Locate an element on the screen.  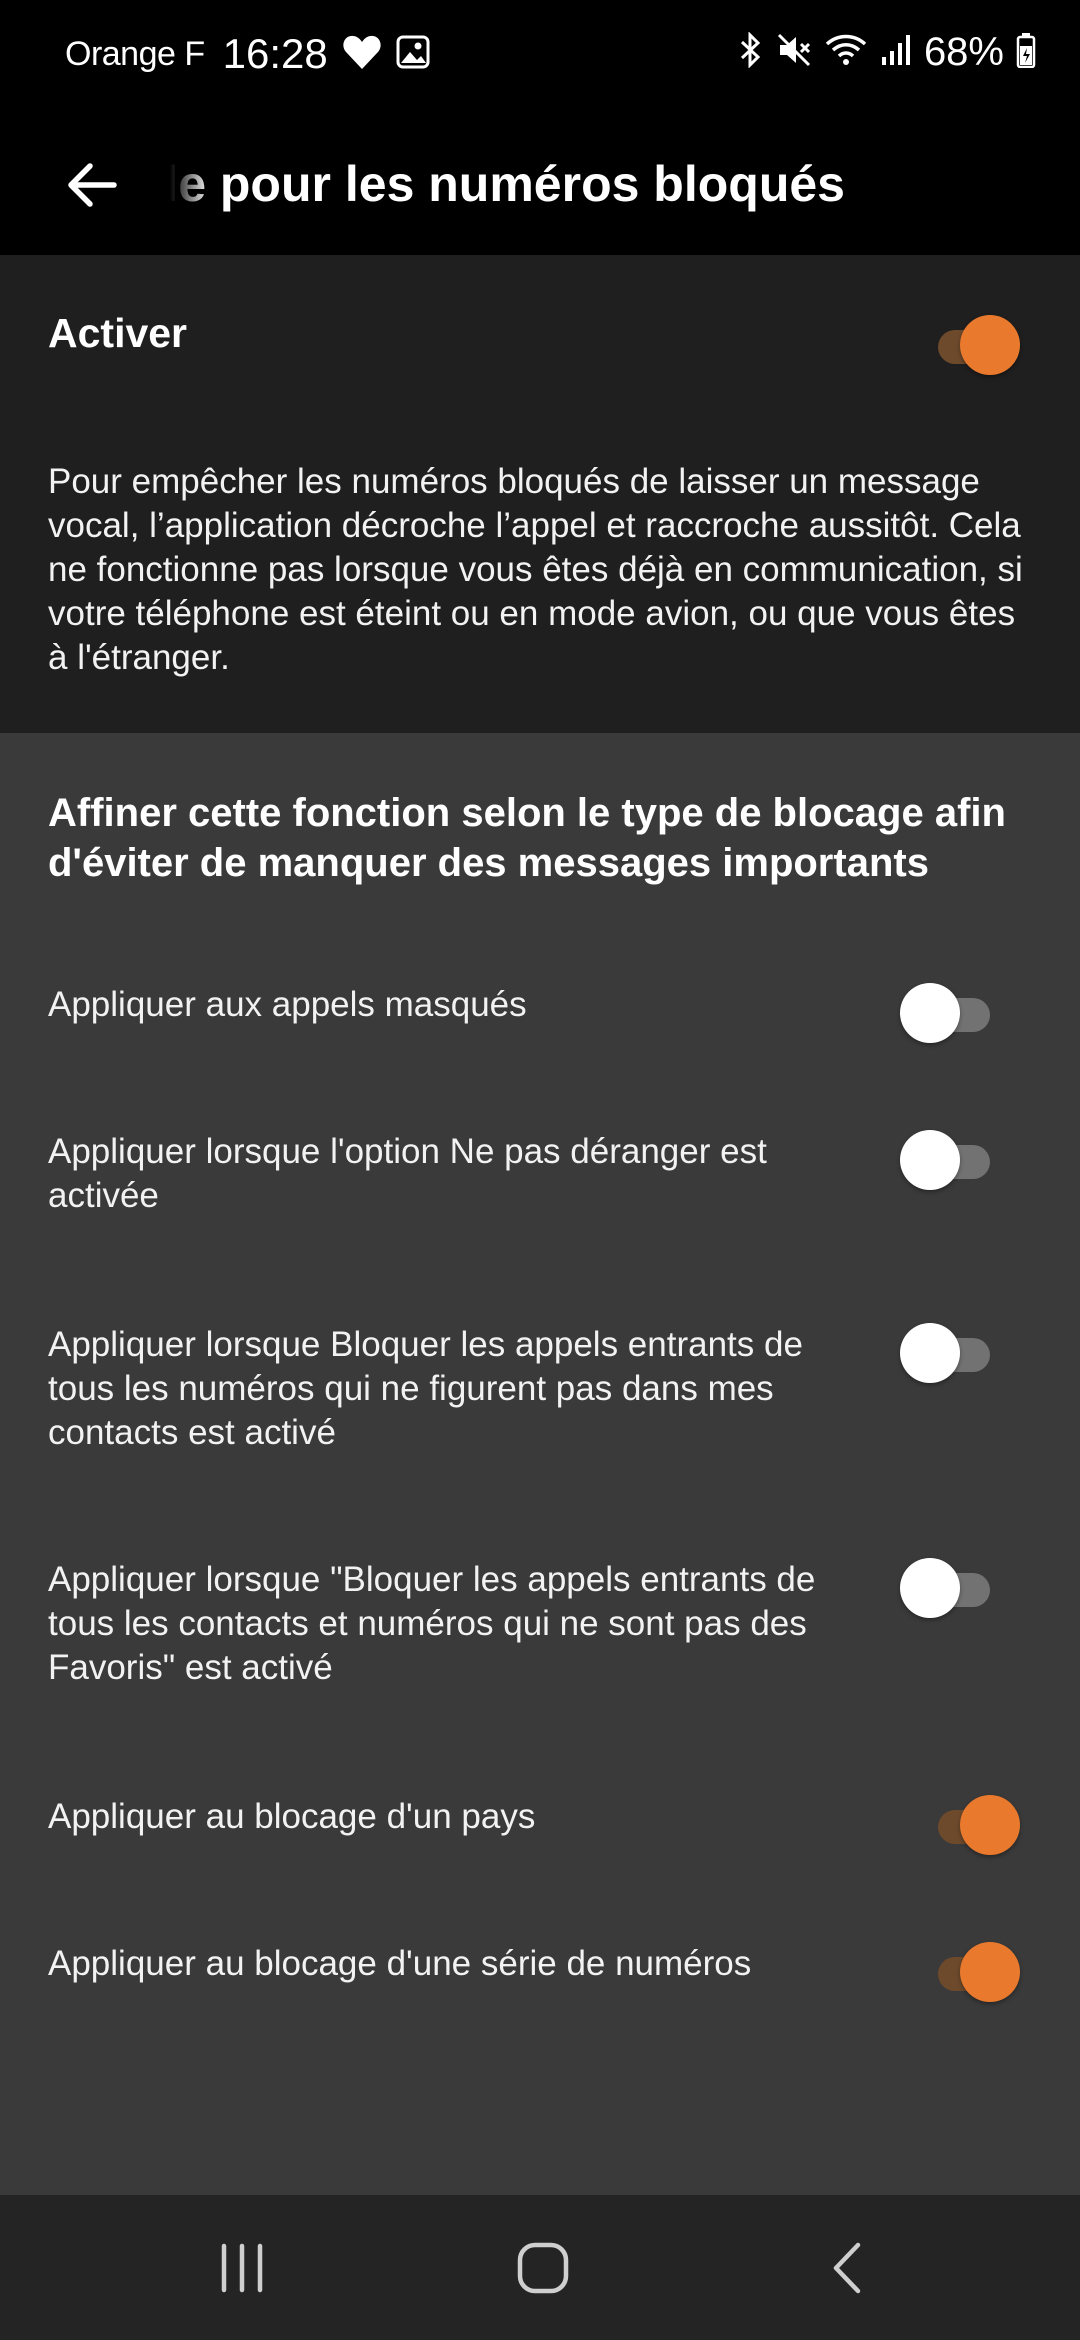
back-button is located at coordinates (92, 185).